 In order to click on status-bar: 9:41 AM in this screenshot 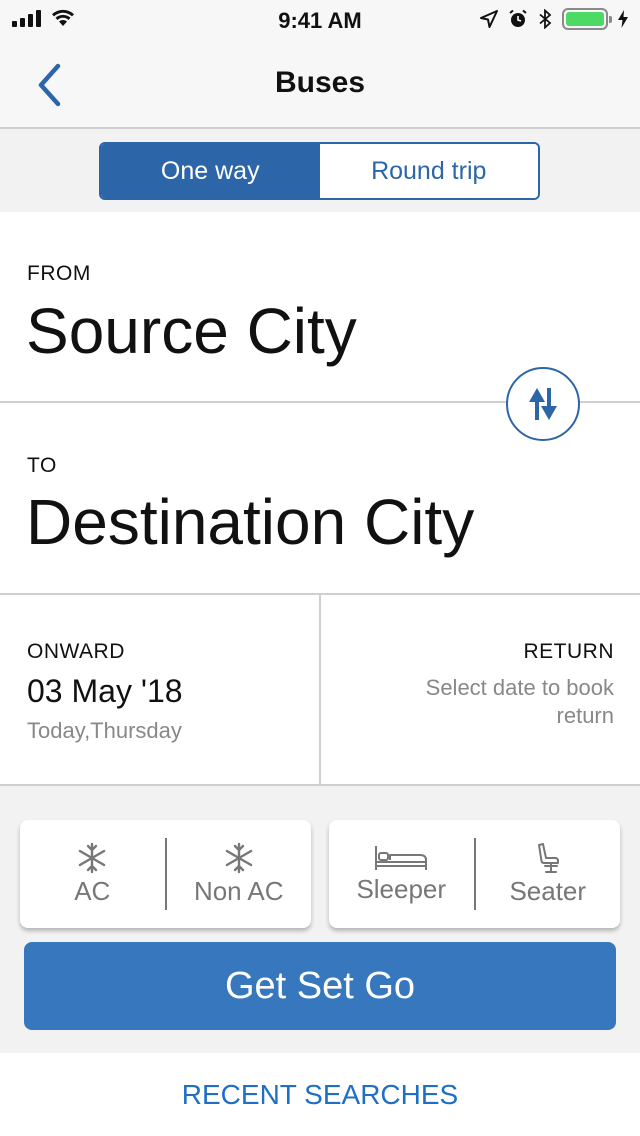, I will do `click(320, 20)`.